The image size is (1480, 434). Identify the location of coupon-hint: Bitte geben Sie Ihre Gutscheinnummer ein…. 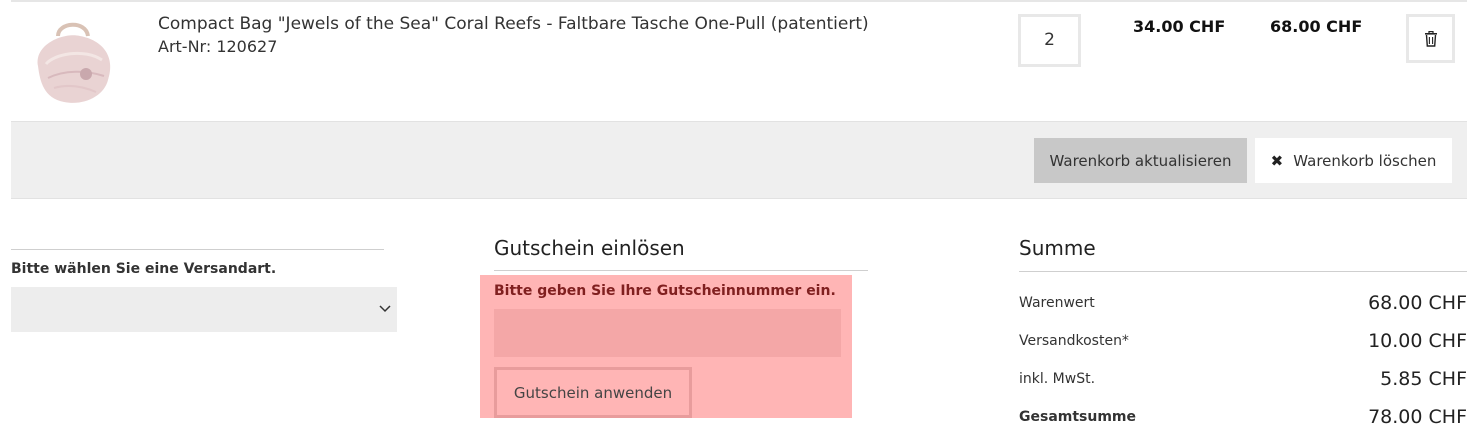
(665, 291).